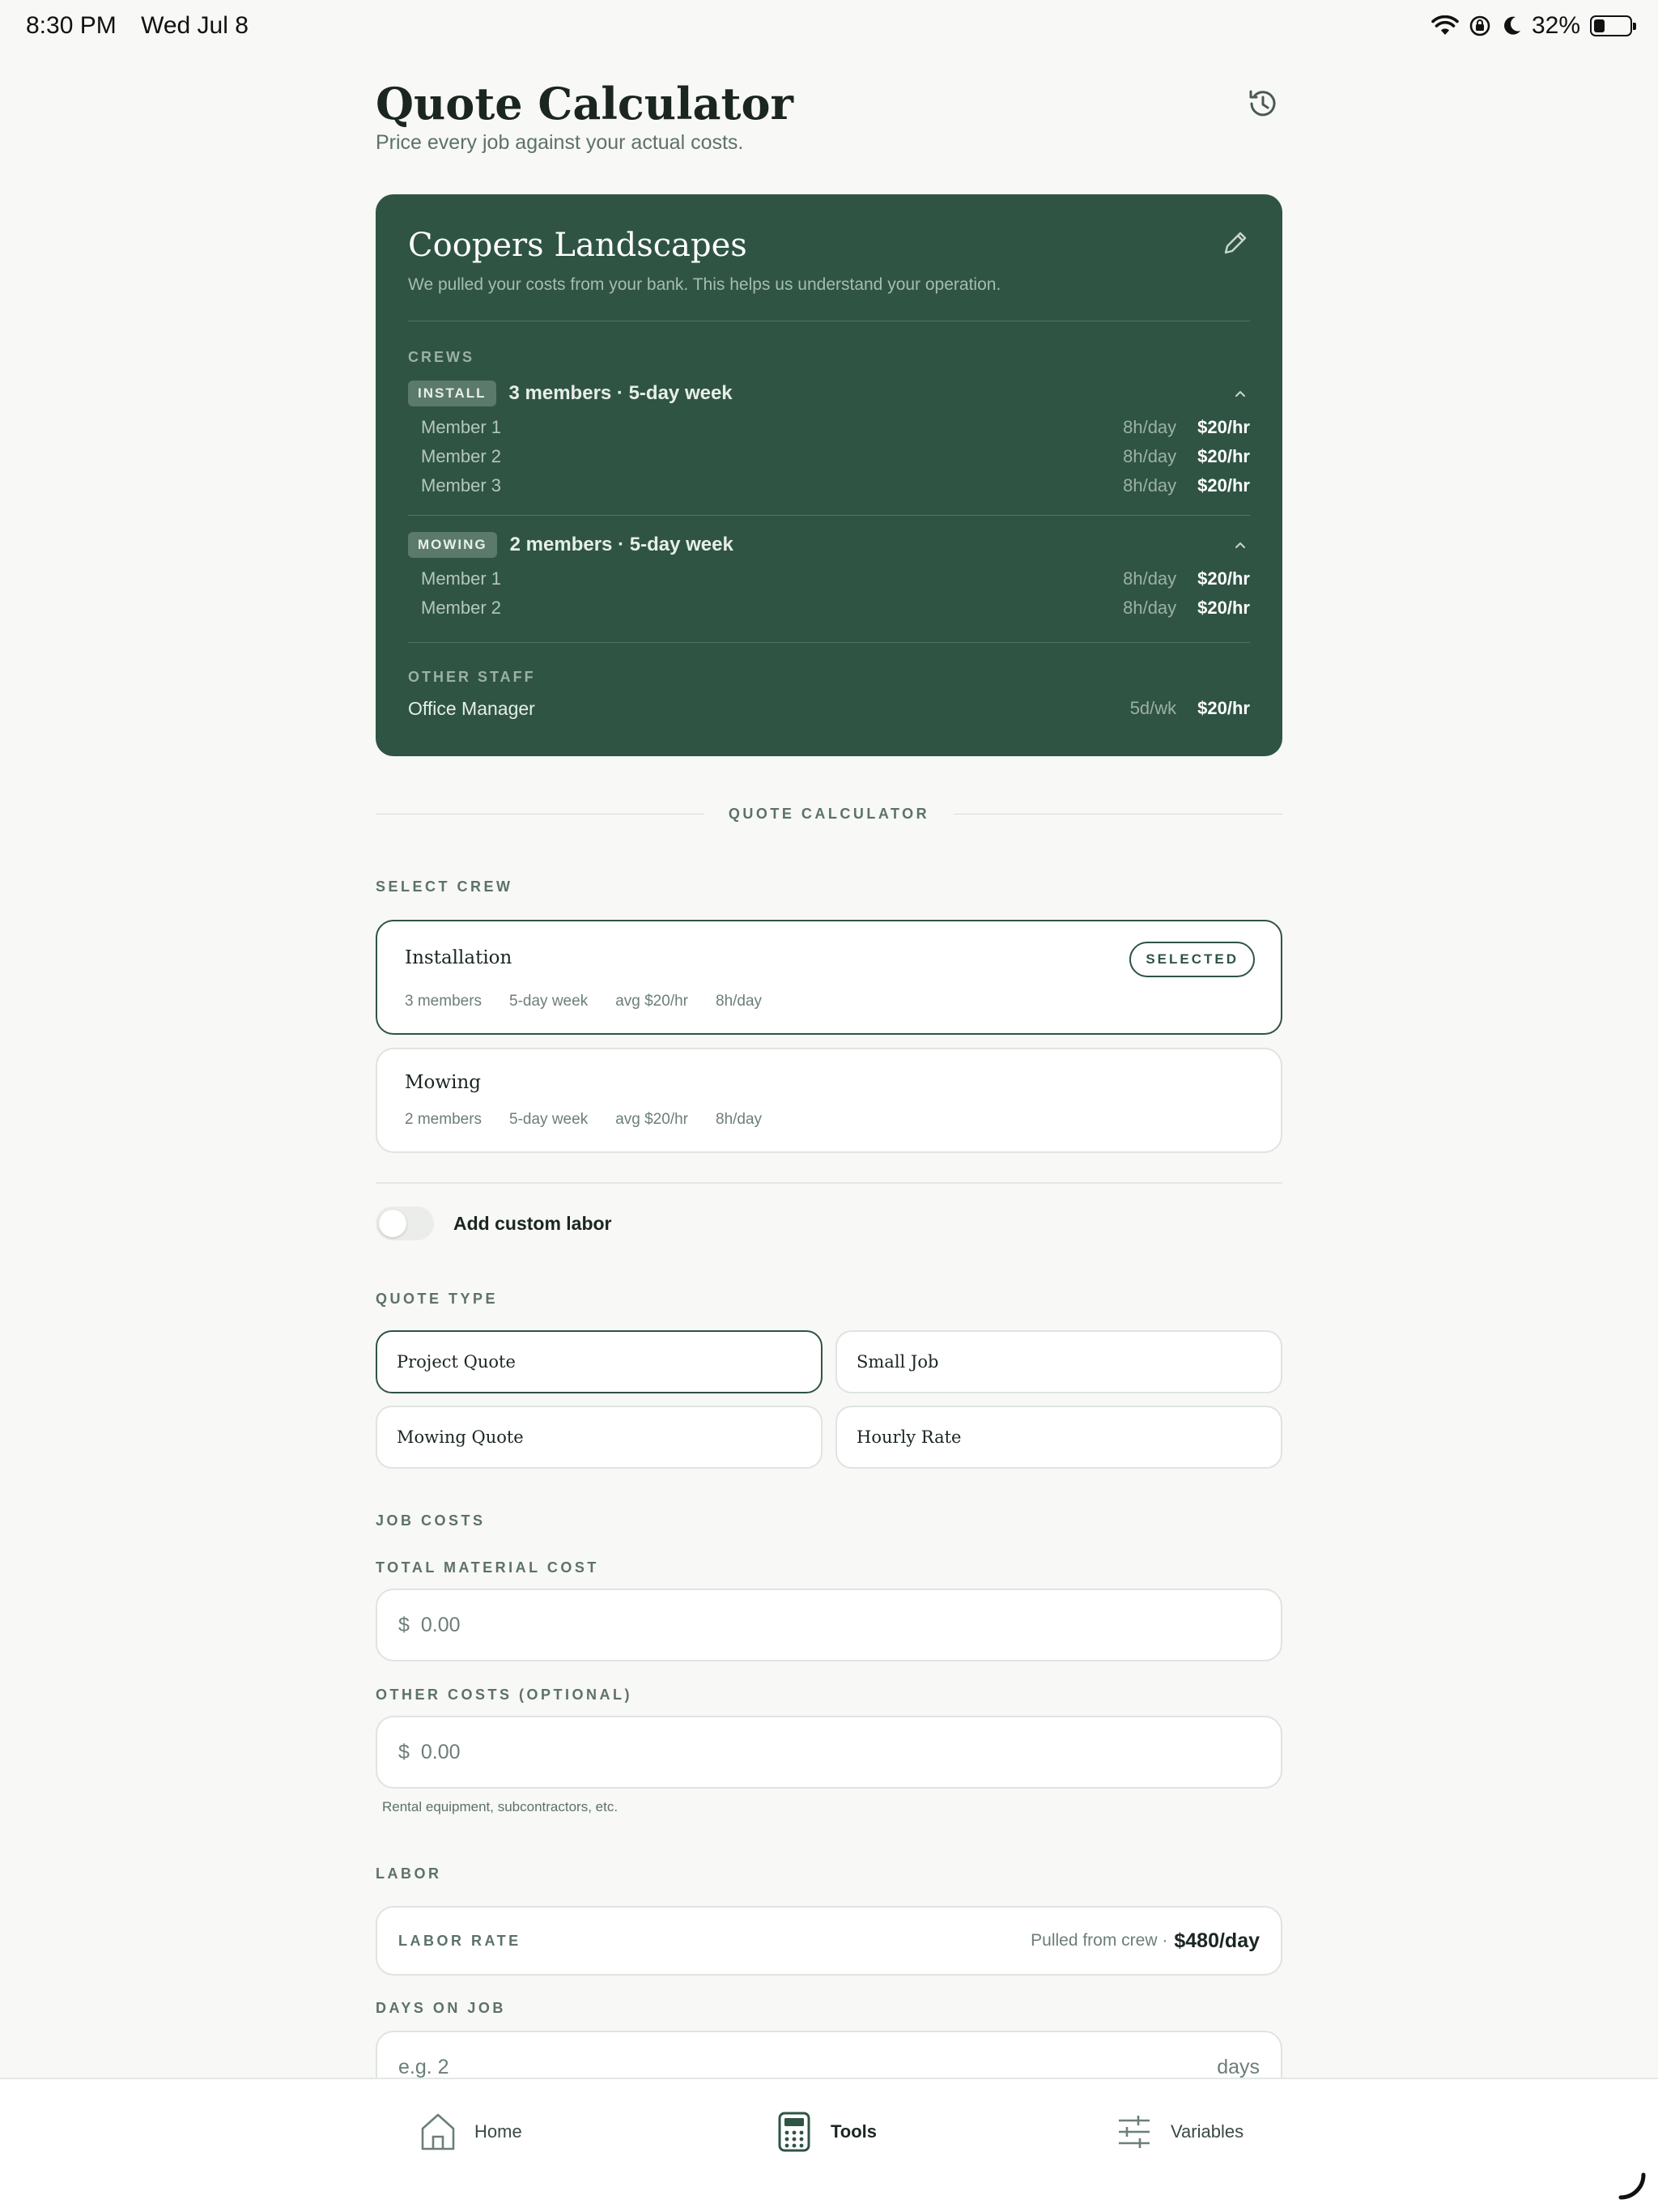 This screenshot has width=1658, height=2212. Describe the element at coordinates (461, 485) in the screenshot. I see `member-name: Member 3` at that location.